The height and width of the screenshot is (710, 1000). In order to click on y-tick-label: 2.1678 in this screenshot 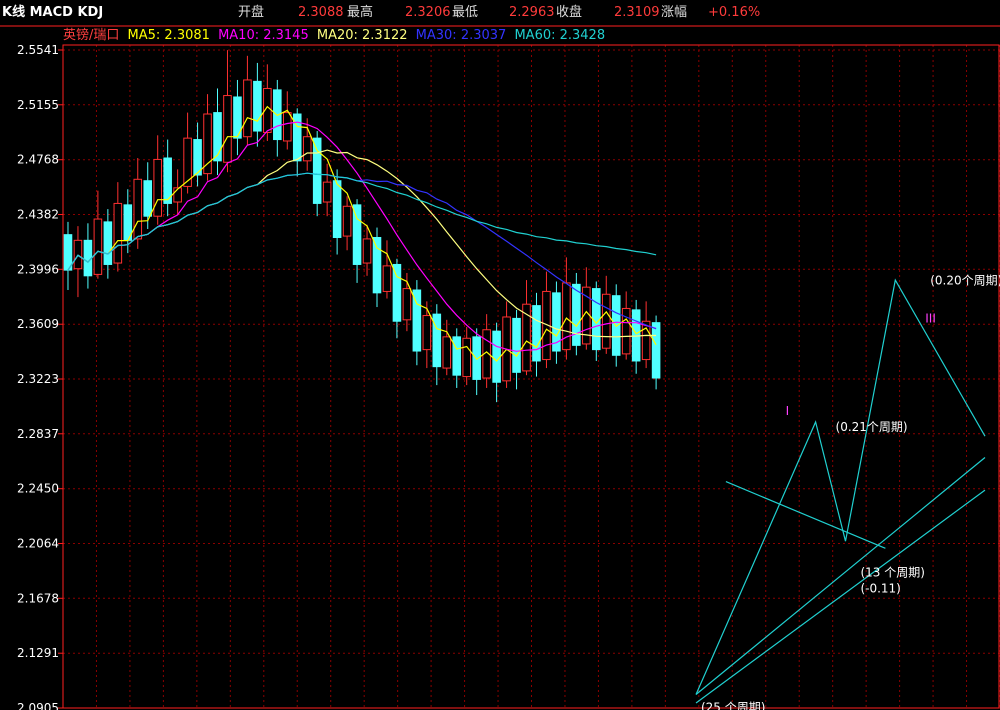, I will do `click(38, 598)`.